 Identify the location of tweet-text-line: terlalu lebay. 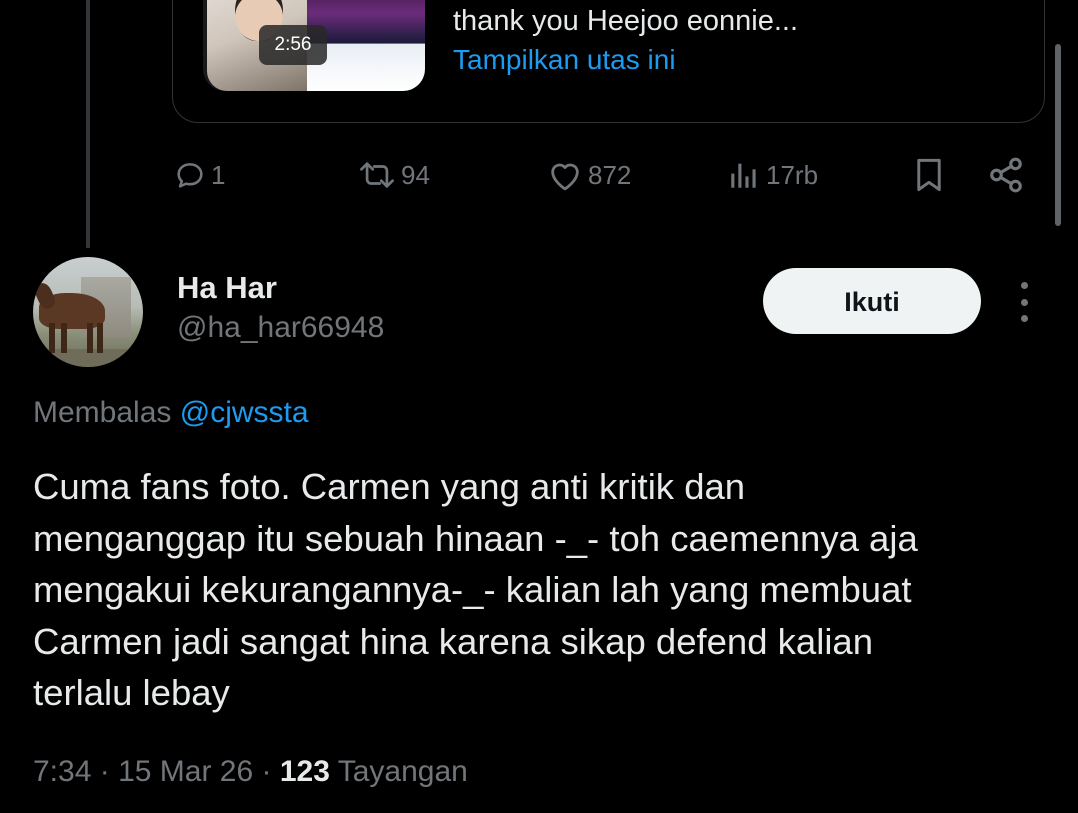
(131, 692).